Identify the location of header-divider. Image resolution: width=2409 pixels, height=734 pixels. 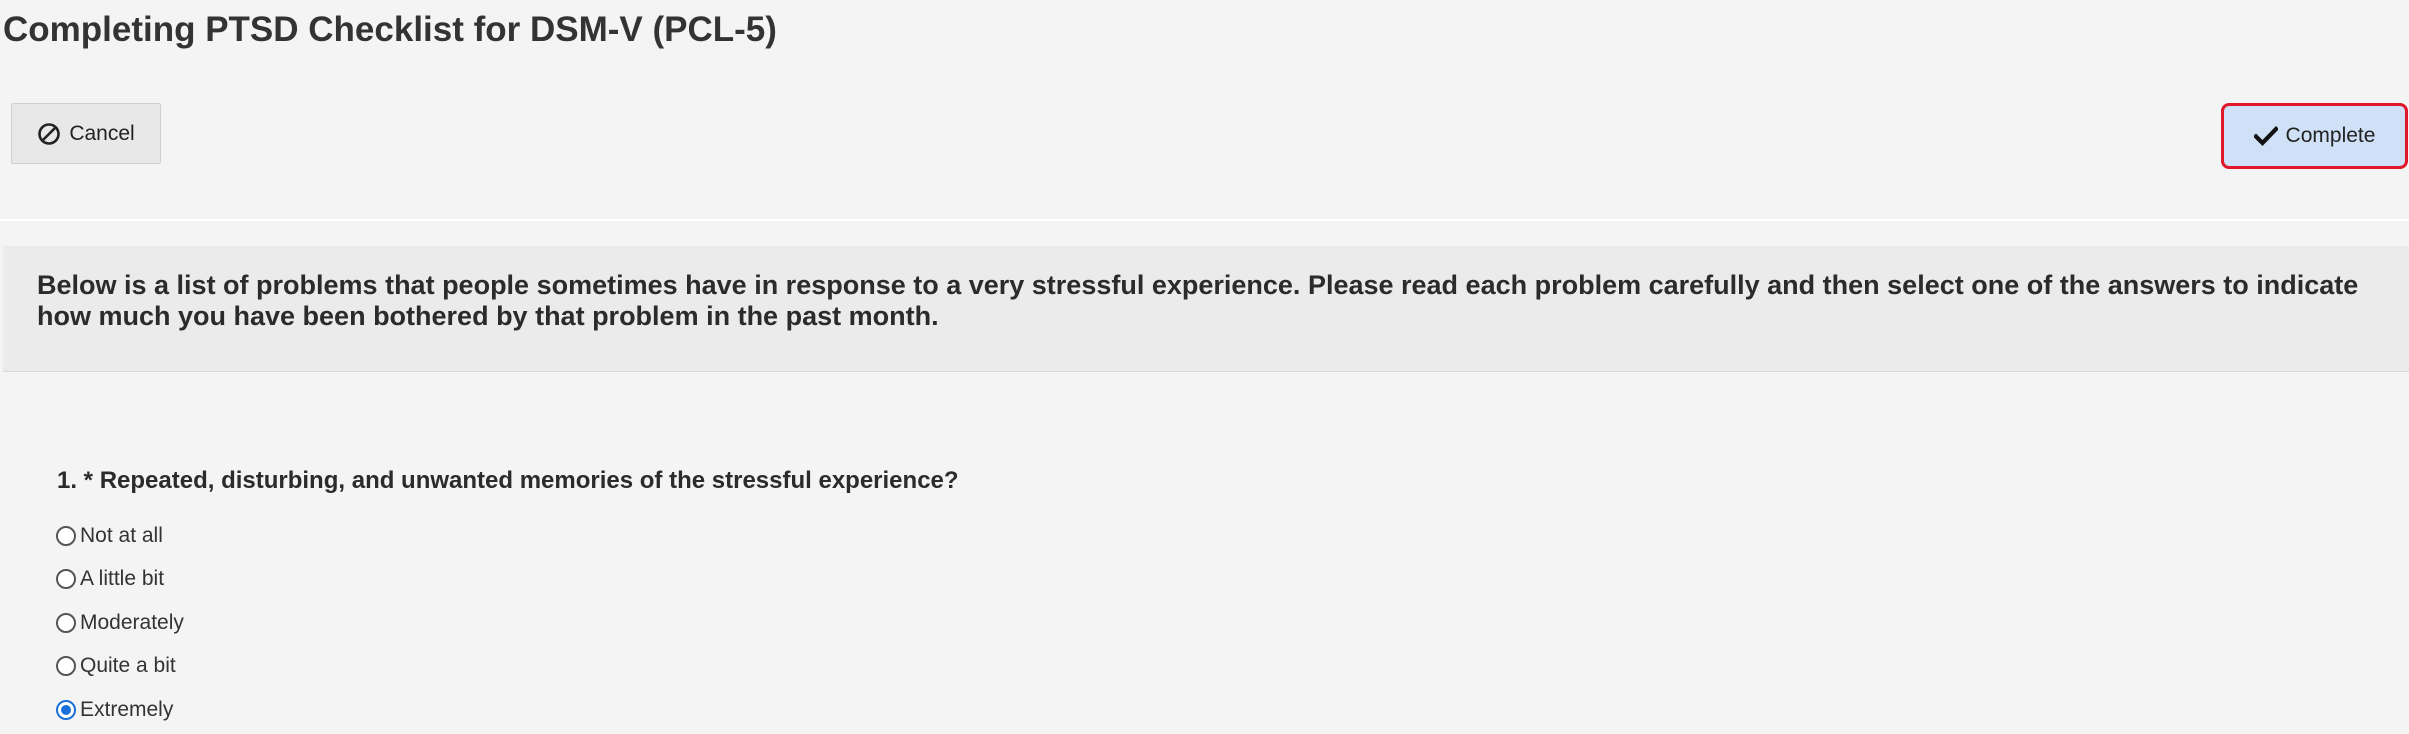
(1204, 220).